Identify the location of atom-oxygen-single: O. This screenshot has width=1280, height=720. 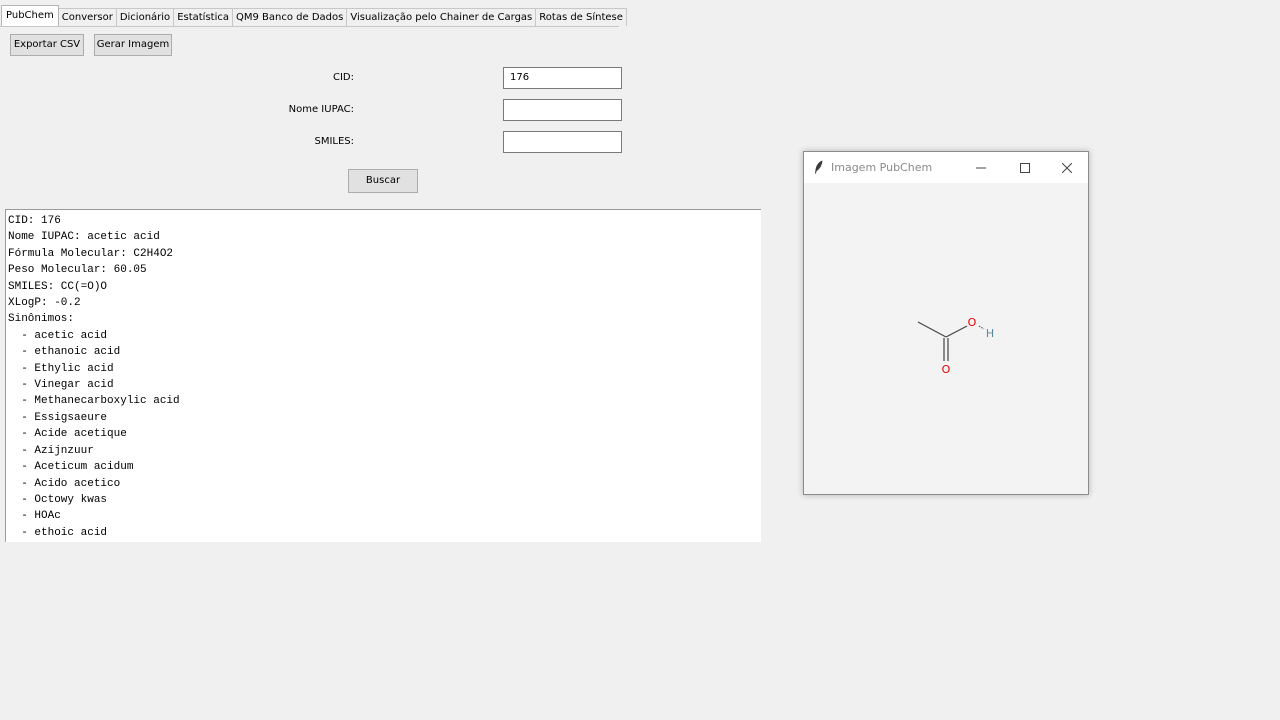
(972, 322).